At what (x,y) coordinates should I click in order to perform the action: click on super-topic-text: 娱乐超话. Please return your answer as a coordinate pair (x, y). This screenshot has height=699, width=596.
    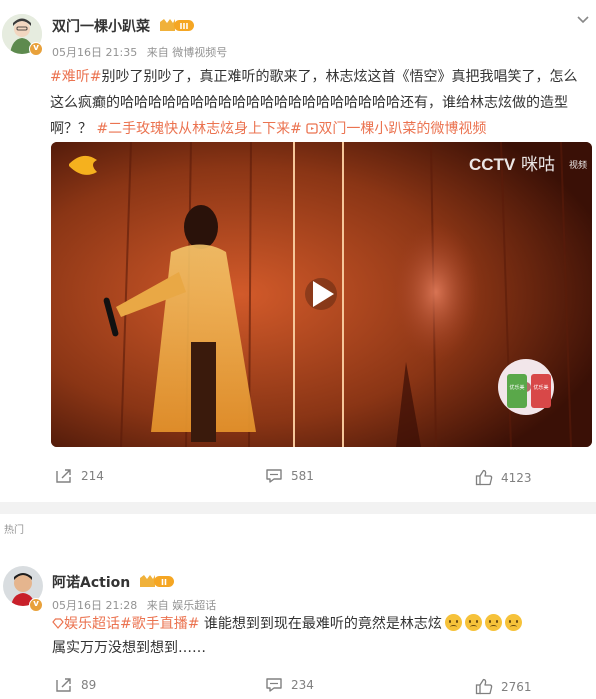
    Looking at the image, I should click on (92, 624).